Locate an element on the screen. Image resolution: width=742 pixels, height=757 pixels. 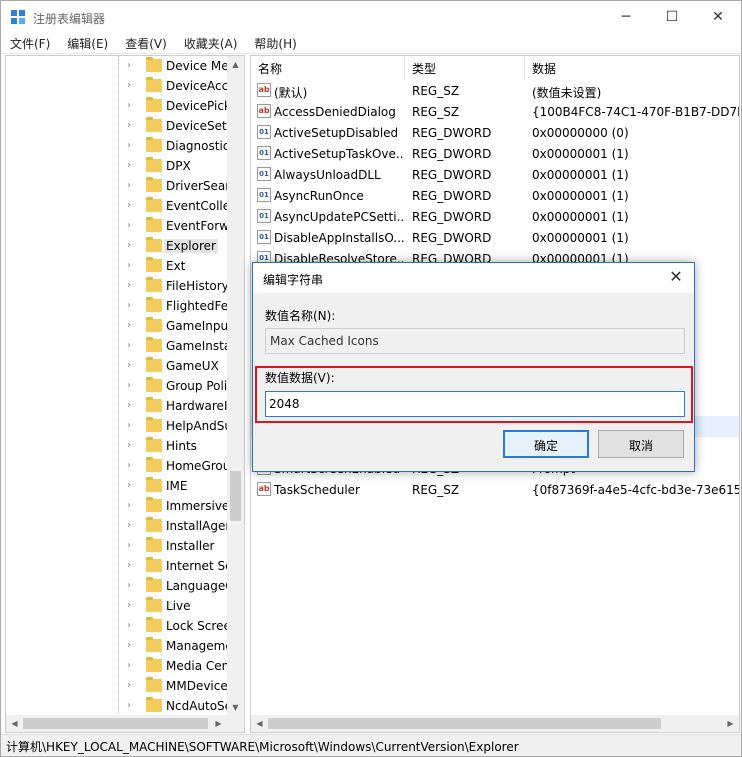
tree-hscroll-thumb is located at coordinates (115, 723).